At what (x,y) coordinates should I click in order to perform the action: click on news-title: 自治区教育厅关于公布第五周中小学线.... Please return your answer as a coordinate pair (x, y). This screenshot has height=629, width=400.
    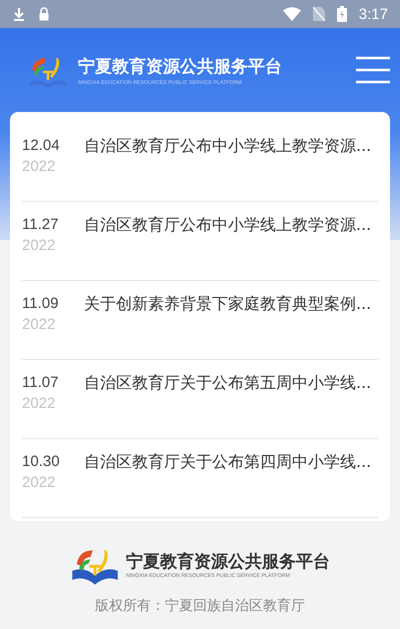
    Looking at the image, I should click on (228, 383).